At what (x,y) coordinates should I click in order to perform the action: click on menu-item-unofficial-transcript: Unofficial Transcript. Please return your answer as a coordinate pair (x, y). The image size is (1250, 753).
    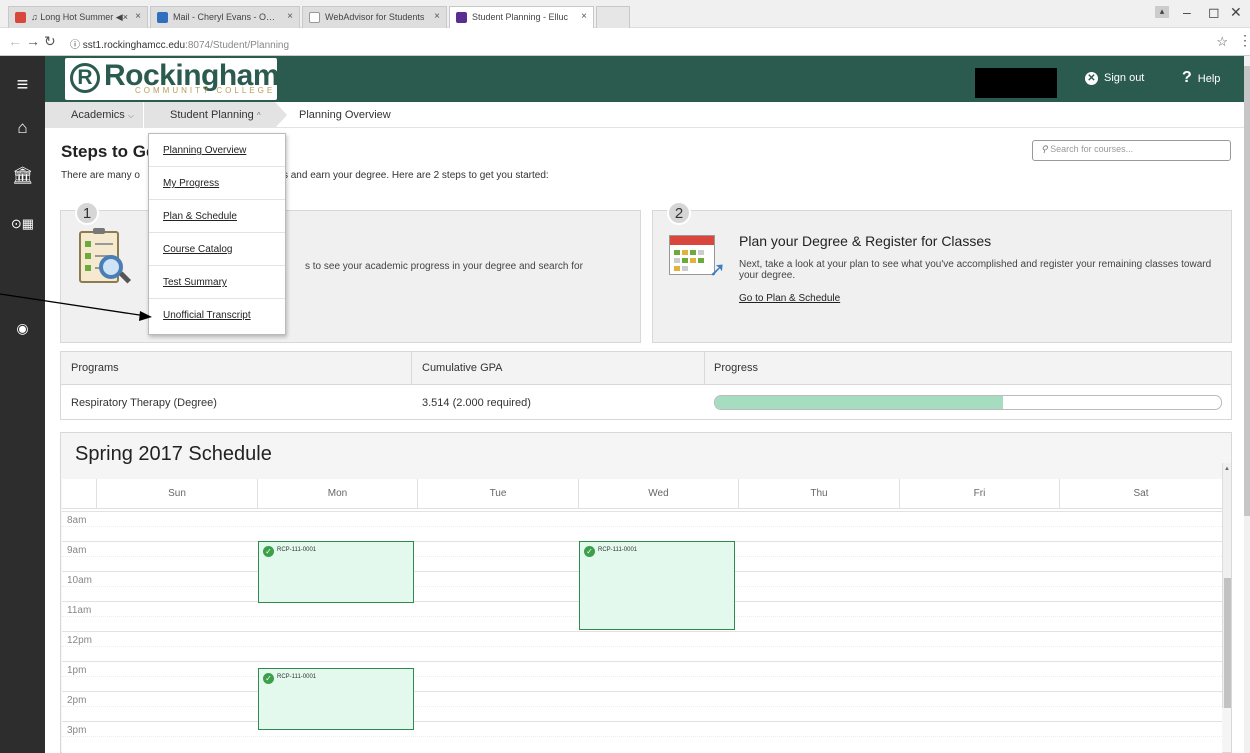
    Looking at the image, I should click on (217, 315).